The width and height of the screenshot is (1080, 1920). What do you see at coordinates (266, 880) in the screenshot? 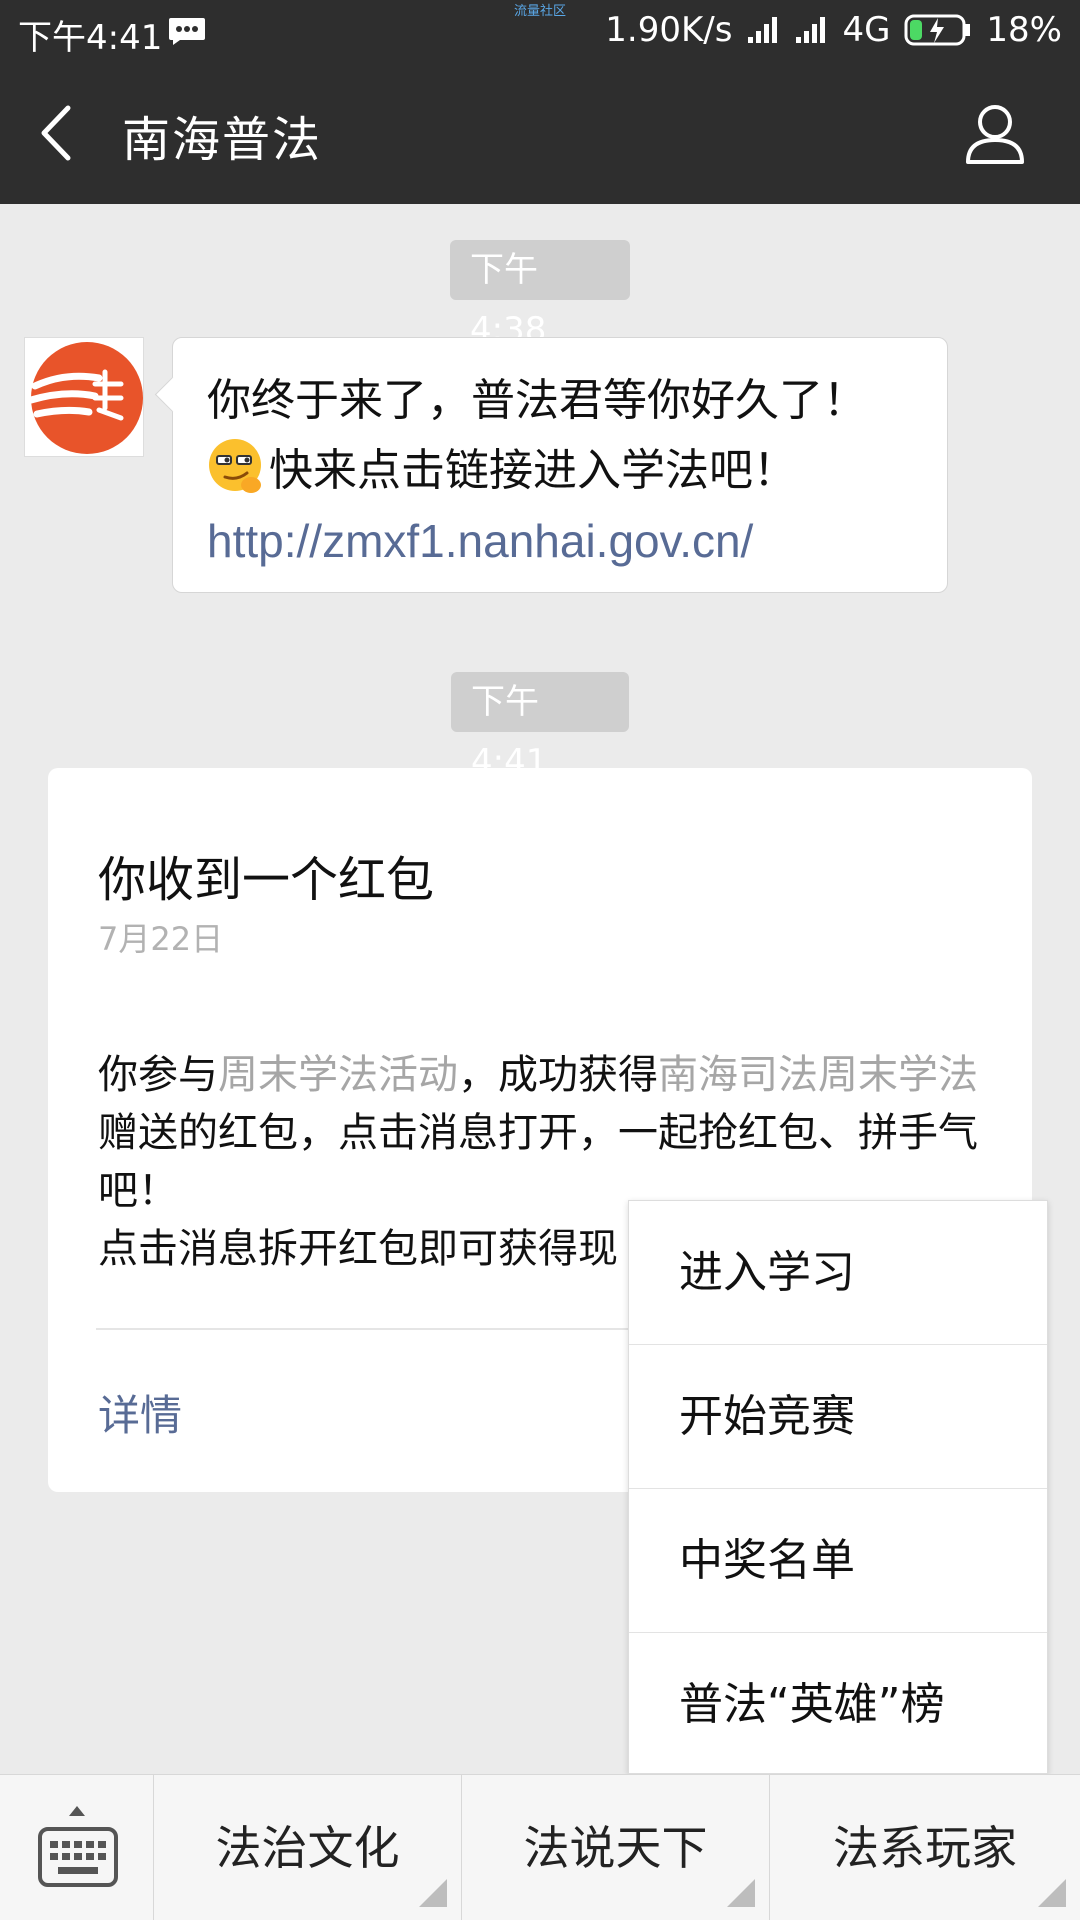
I see `card-title: 你收到一个红包` at bounding box center [266, 880].